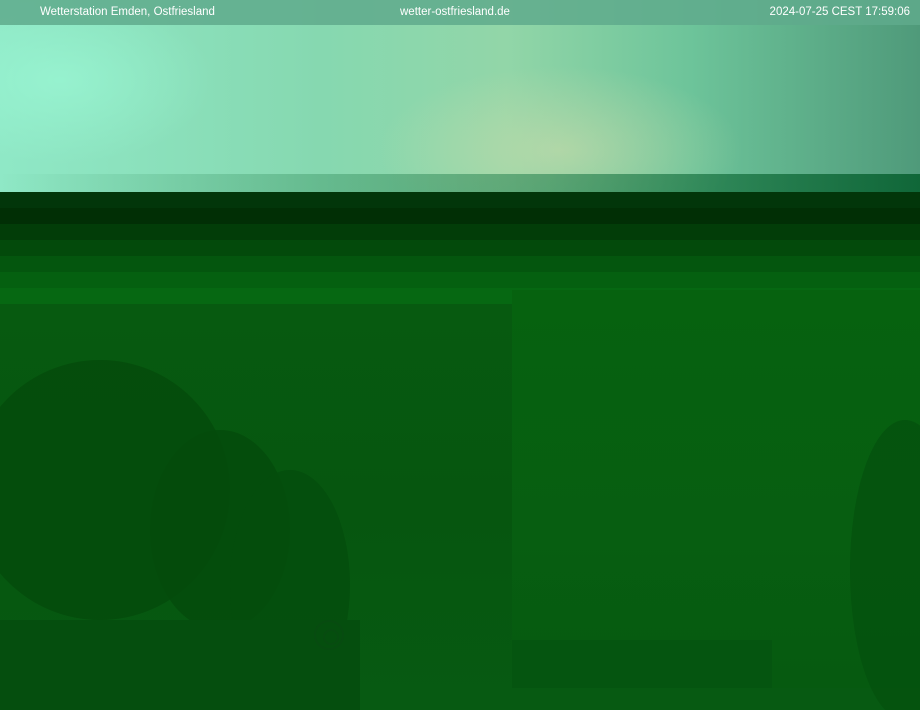 The height and width of the screenshot is (710, 920). I want to click on camera-logo-icon, so click(329, 635).